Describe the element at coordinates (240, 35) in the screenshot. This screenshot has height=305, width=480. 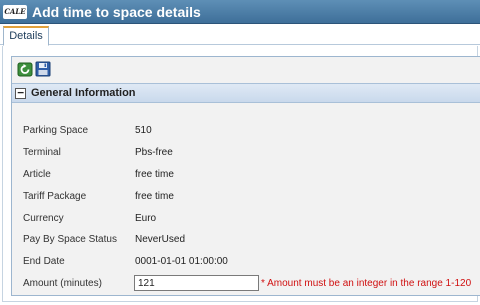
I see `tab-strip: Details` at that location.